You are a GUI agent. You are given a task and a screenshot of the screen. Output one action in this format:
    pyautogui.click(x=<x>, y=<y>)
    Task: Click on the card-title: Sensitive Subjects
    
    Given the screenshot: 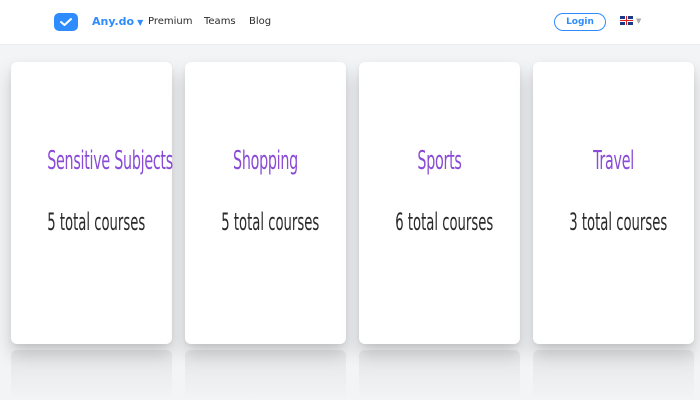 What is the action you would take?
    pyautogui.click(x=110, y=161)
    